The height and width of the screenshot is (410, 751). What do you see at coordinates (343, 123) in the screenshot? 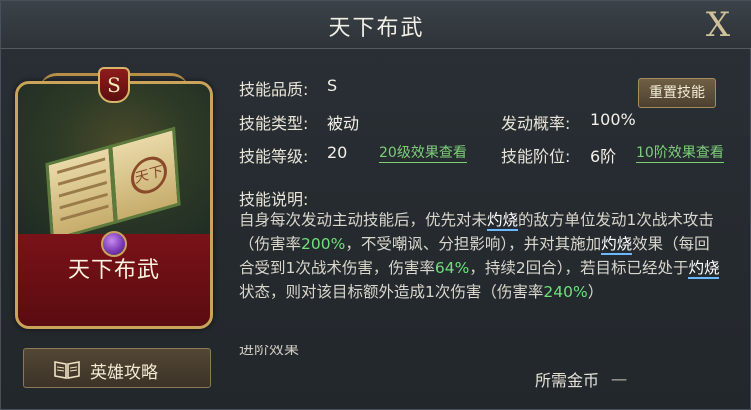
I see `type-value: 被动` at bounding box center [343, 123].